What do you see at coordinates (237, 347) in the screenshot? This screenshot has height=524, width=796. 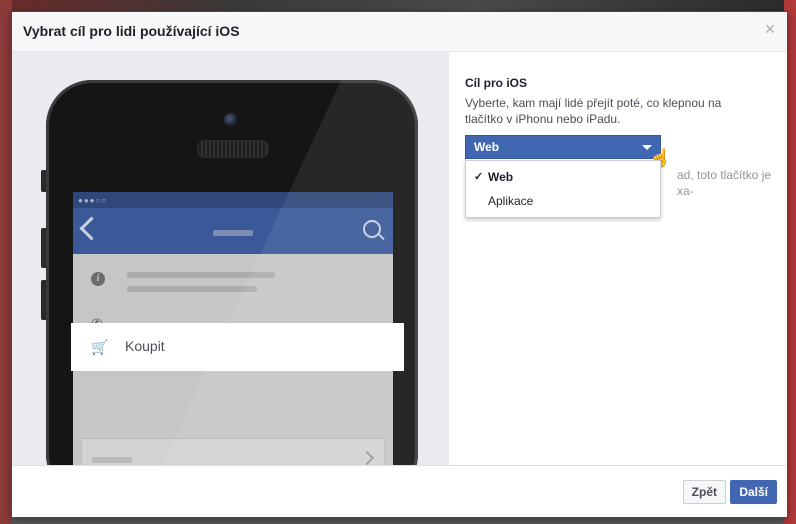 I see `buy-button-row: 🛒 Koupit` at bounding box center [237, 347].